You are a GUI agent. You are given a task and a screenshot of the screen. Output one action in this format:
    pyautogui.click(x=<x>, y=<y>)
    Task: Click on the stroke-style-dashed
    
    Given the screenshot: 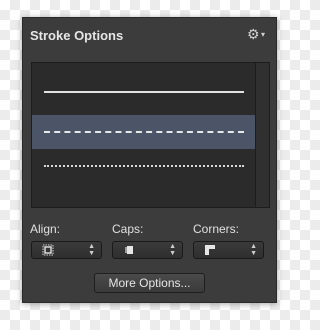 What is the action you would take?
    pyautogui.click(x=144, y=132)
    